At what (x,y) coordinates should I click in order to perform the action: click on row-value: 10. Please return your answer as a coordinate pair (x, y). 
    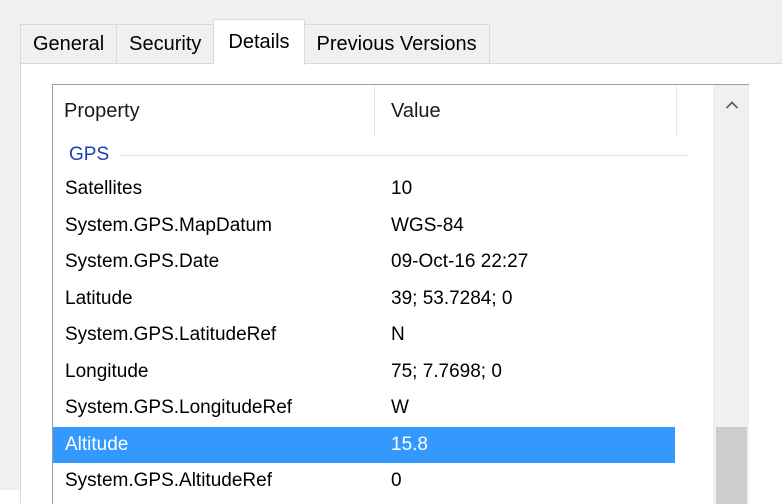
    Looking at the image, I should click on (402, 189).